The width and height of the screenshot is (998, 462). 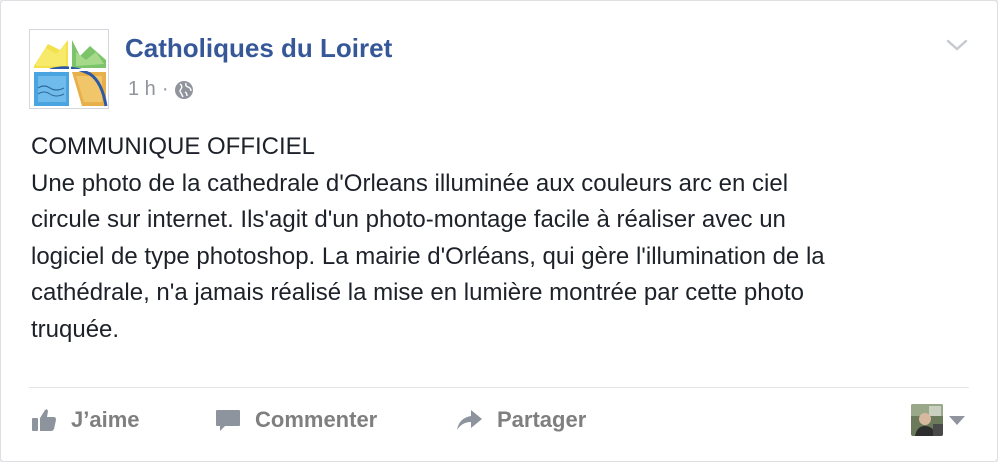 I want to click on page-logo, so click(x=69, y=69).